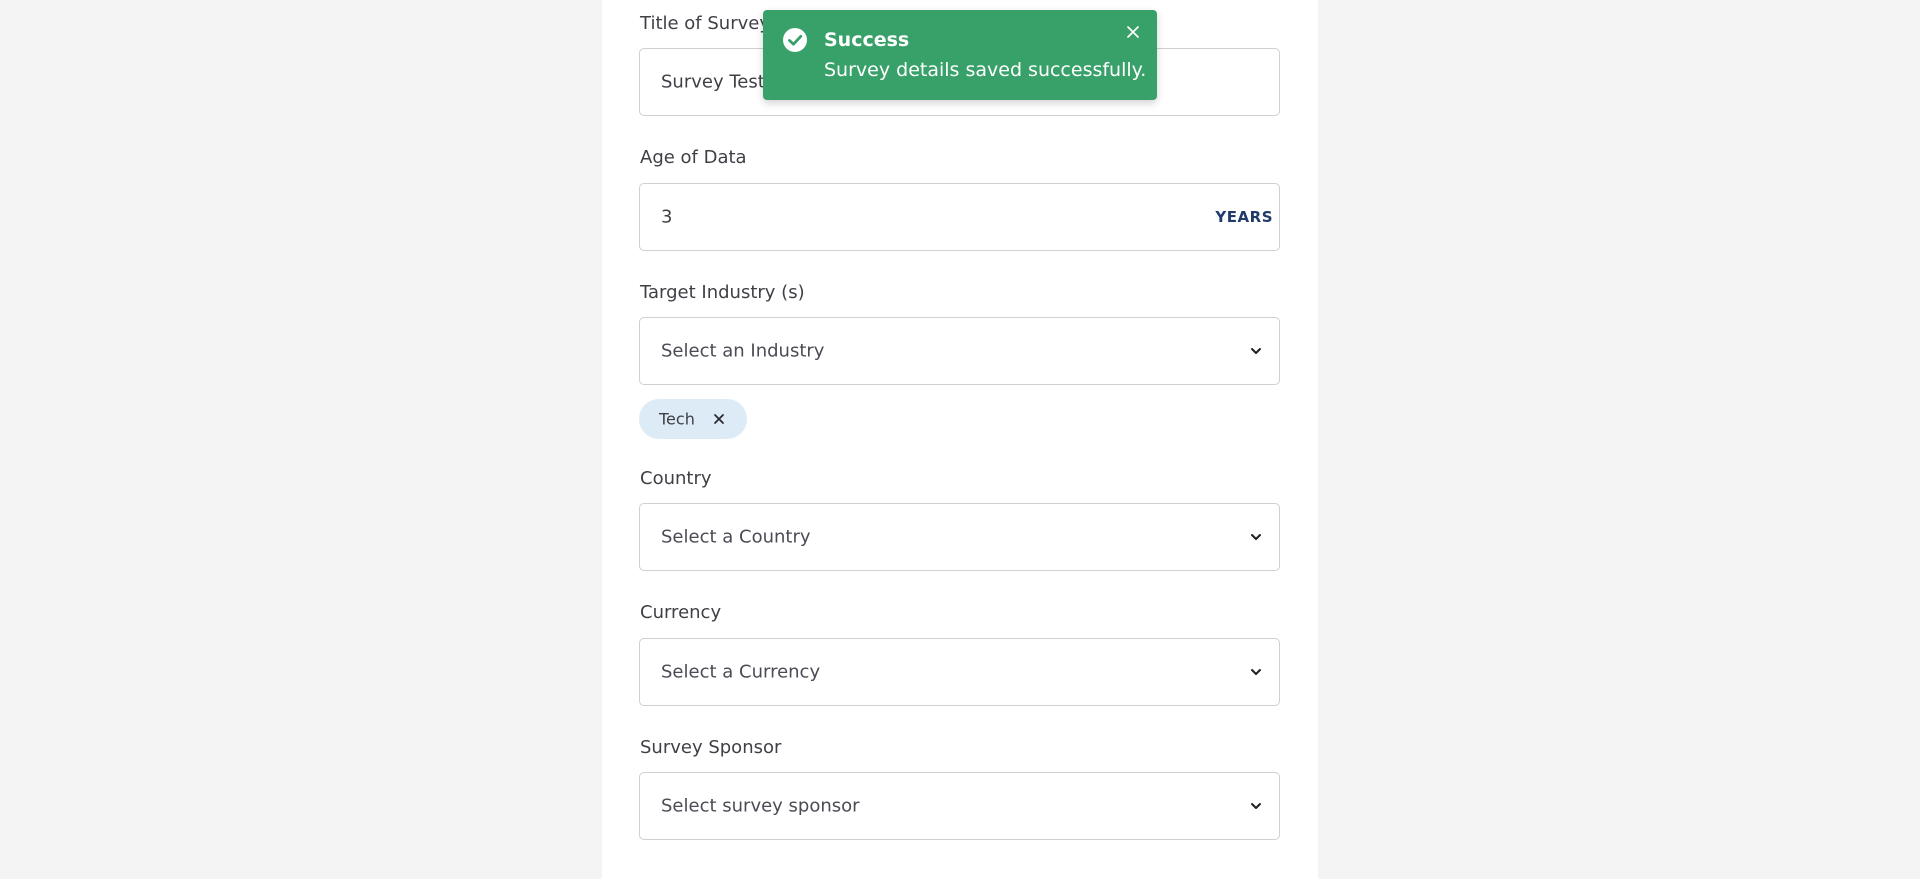 The image size is (1920, 879). I want to click on industry-chip-tech: Tech, so click(693, 419).